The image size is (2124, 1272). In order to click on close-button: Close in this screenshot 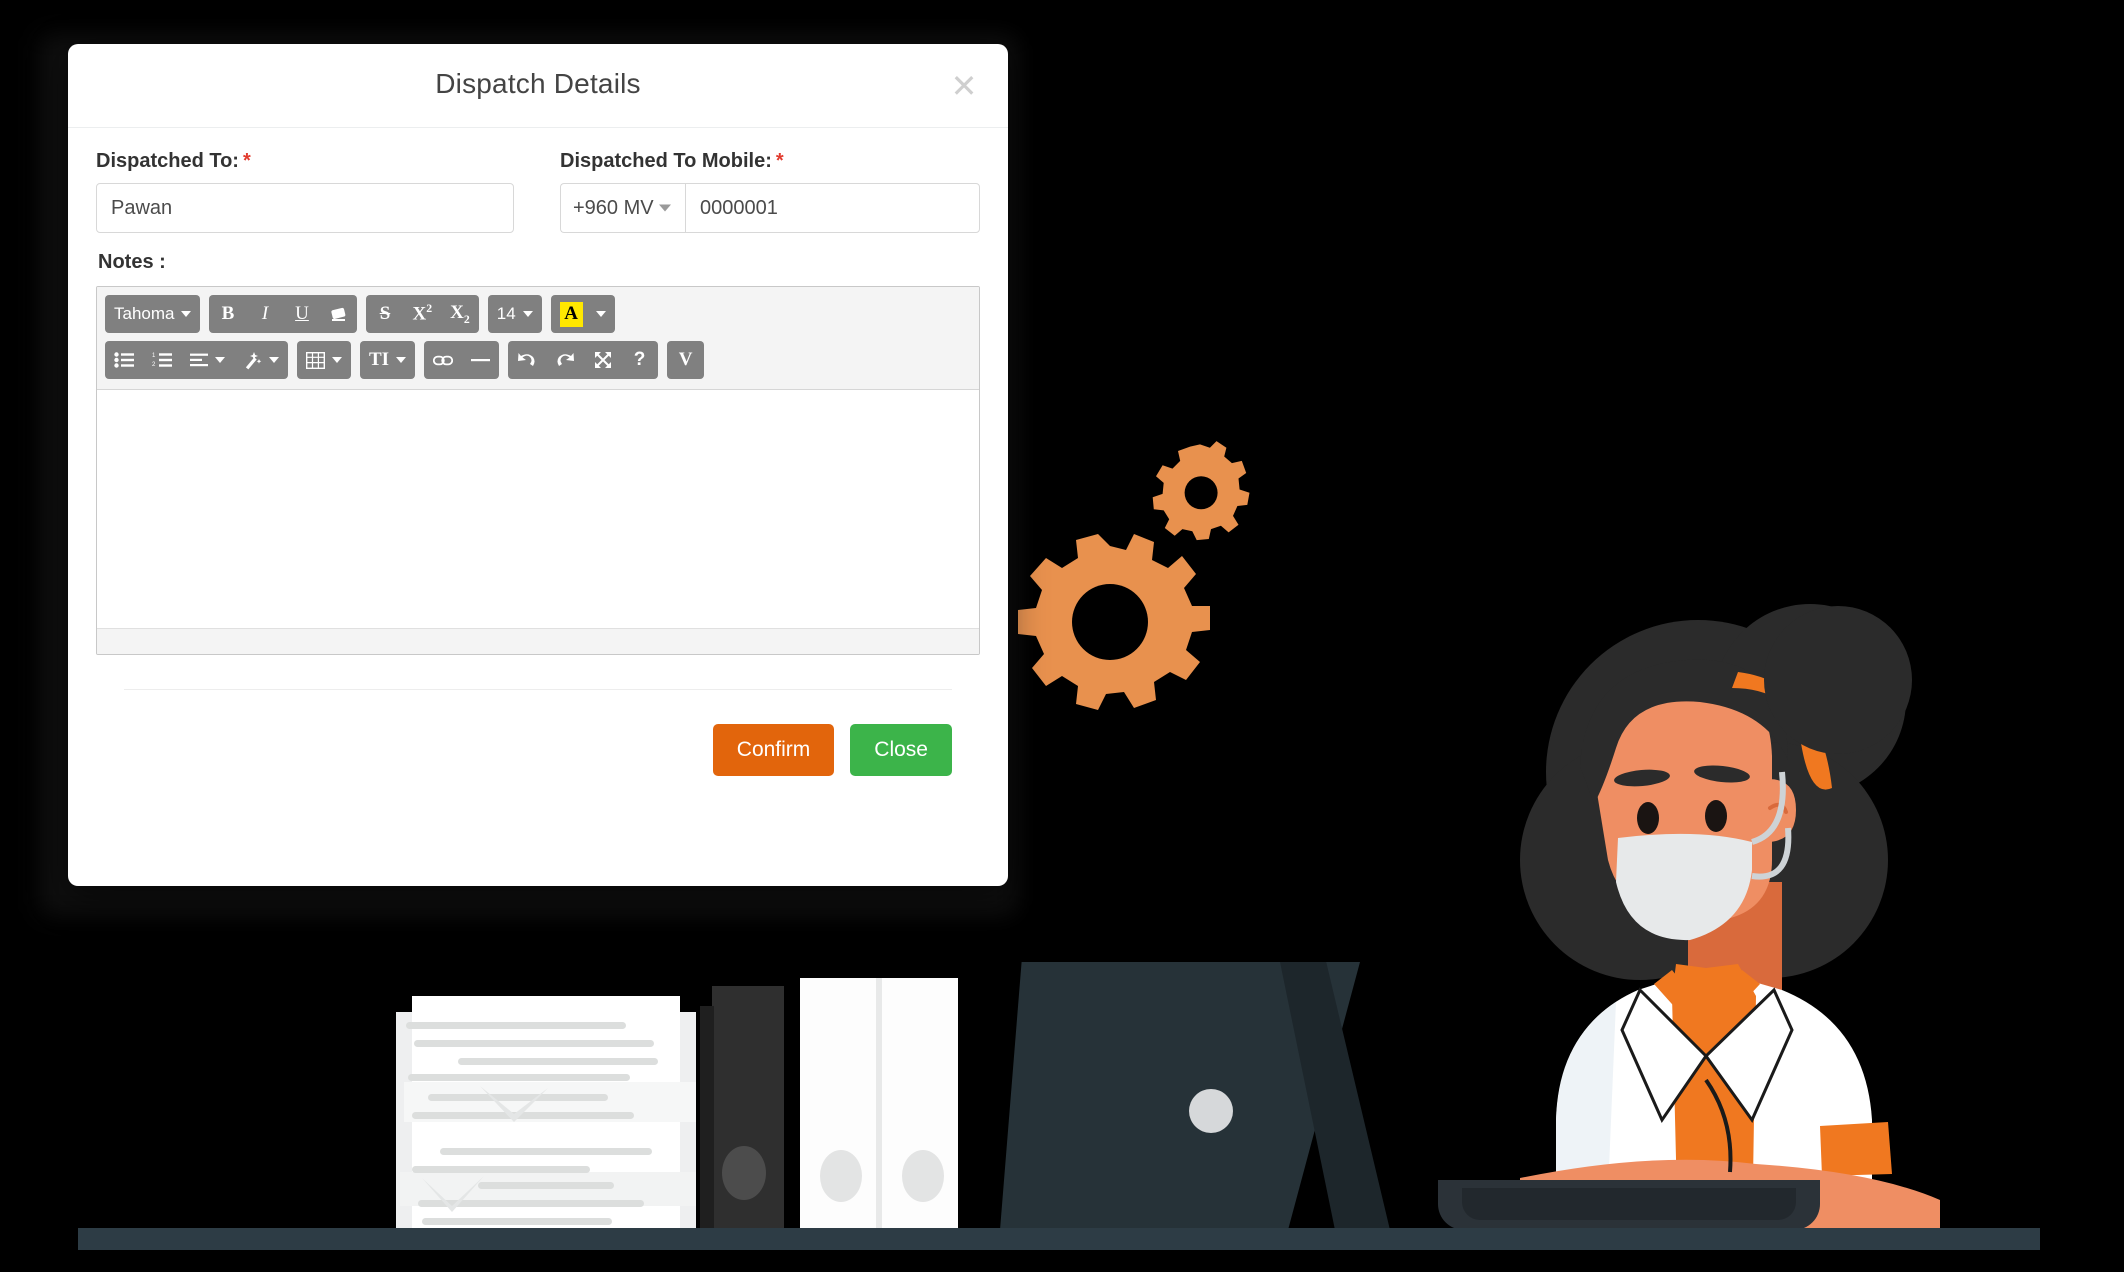, I will do `click(901, 750)`.